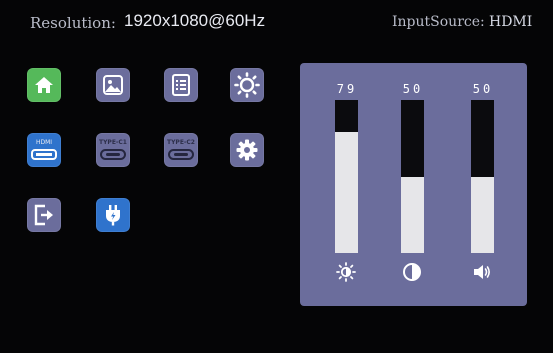 This screenshot has width=553, height=353. What do you see at coordinates (180, 142) in the screenshot?
I see `type-c2-port-label: TYPE-C2` at bounding box center [180, 142].